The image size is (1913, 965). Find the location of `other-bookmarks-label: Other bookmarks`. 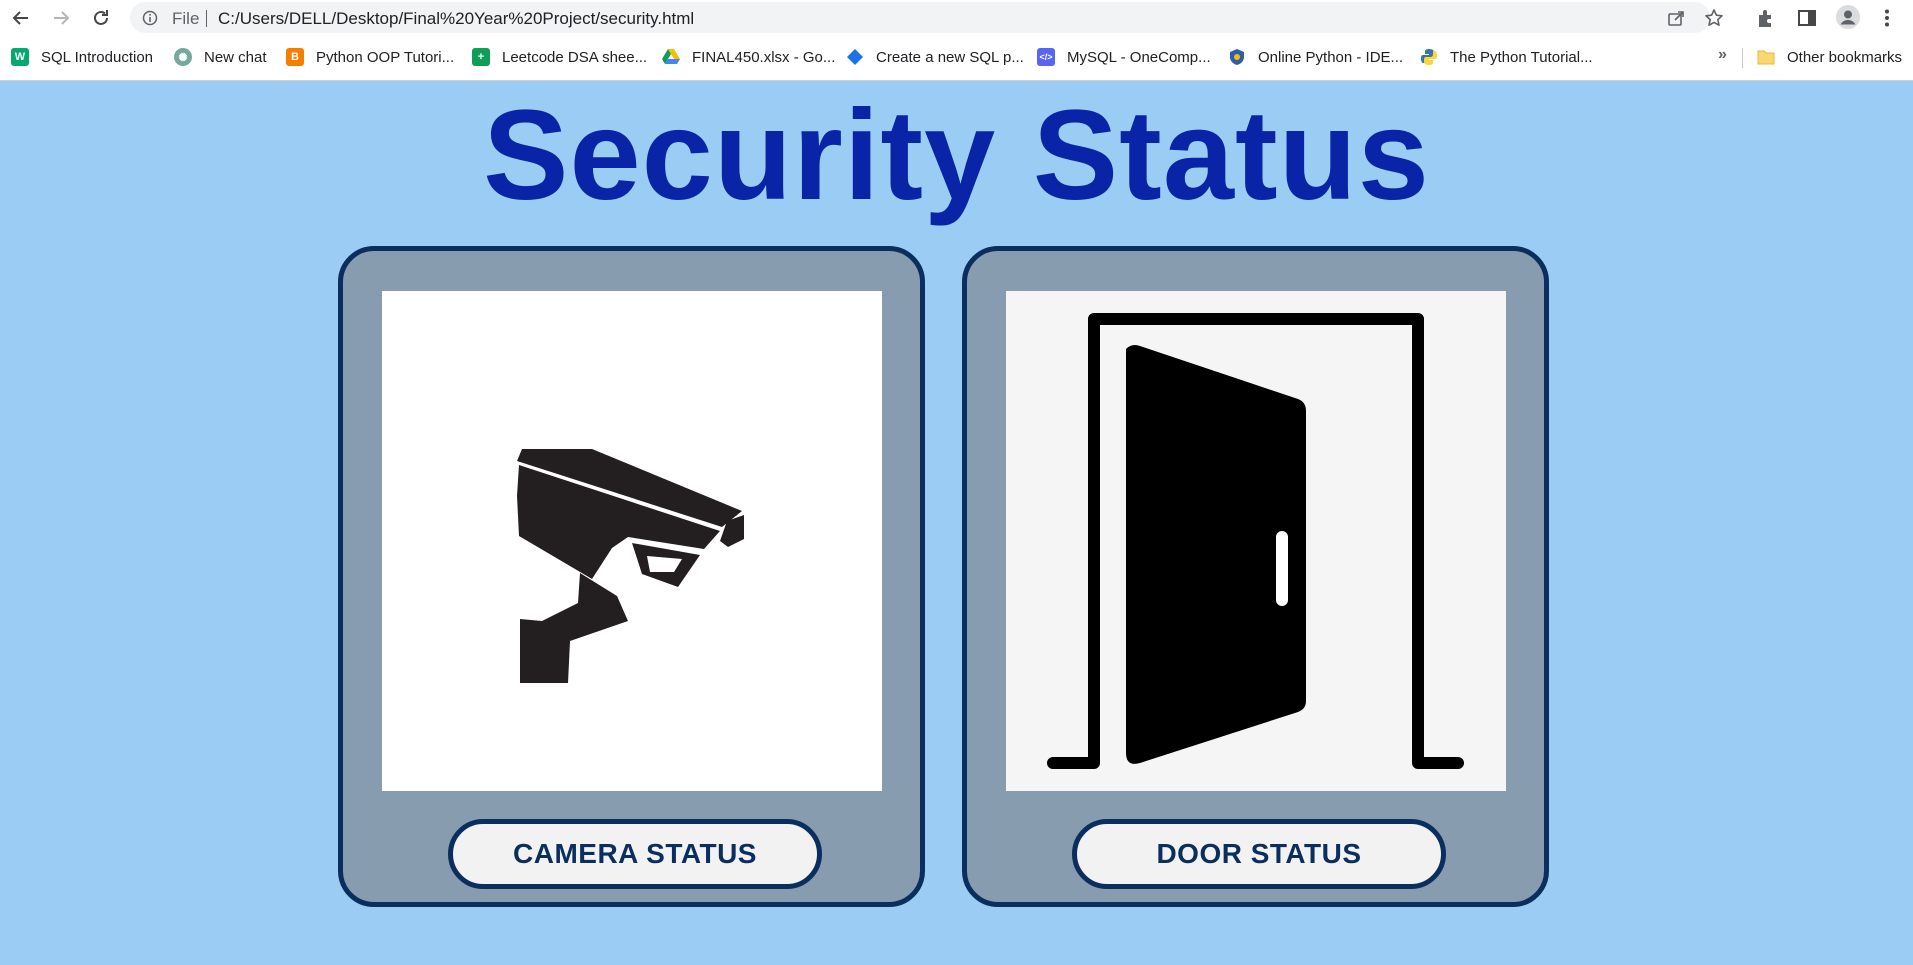

other-bookmarks-label: Other bookmarks is located at coordinates (1845, 57).